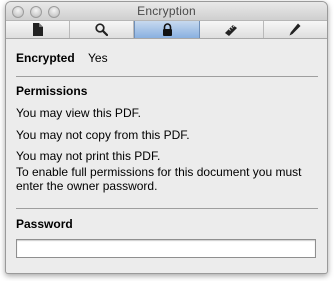 Image resolution: width=334 pixels, height=281 pixels. I want to click on magnifier-icon, so click(102, 29).